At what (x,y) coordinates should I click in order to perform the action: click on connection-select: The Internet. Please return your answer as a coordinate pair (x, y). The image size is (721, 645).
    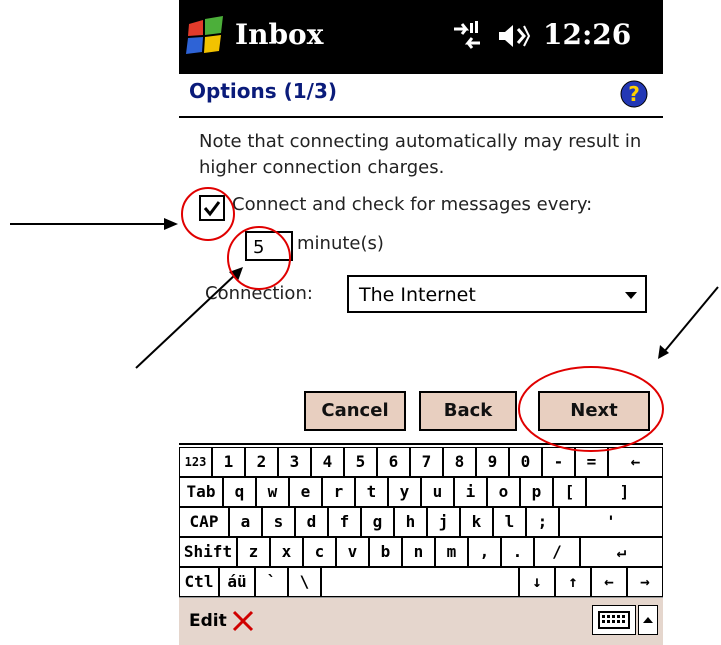
    Looking at the image, I should click on (497, 294).